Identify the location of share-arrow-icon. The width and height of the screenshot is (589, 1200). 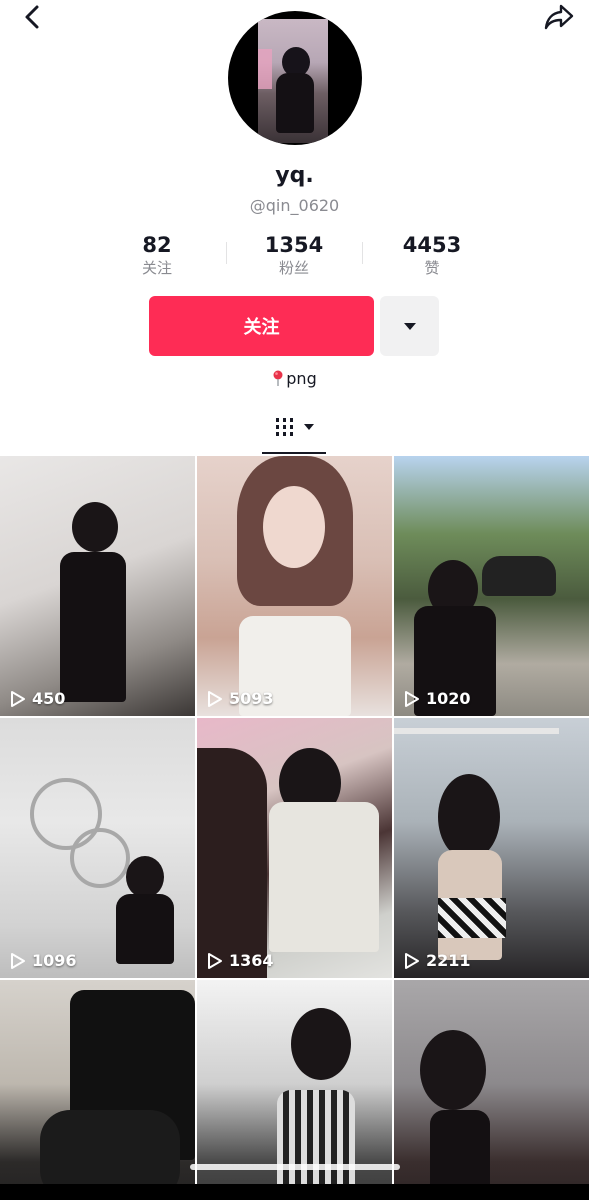
(559, 17).